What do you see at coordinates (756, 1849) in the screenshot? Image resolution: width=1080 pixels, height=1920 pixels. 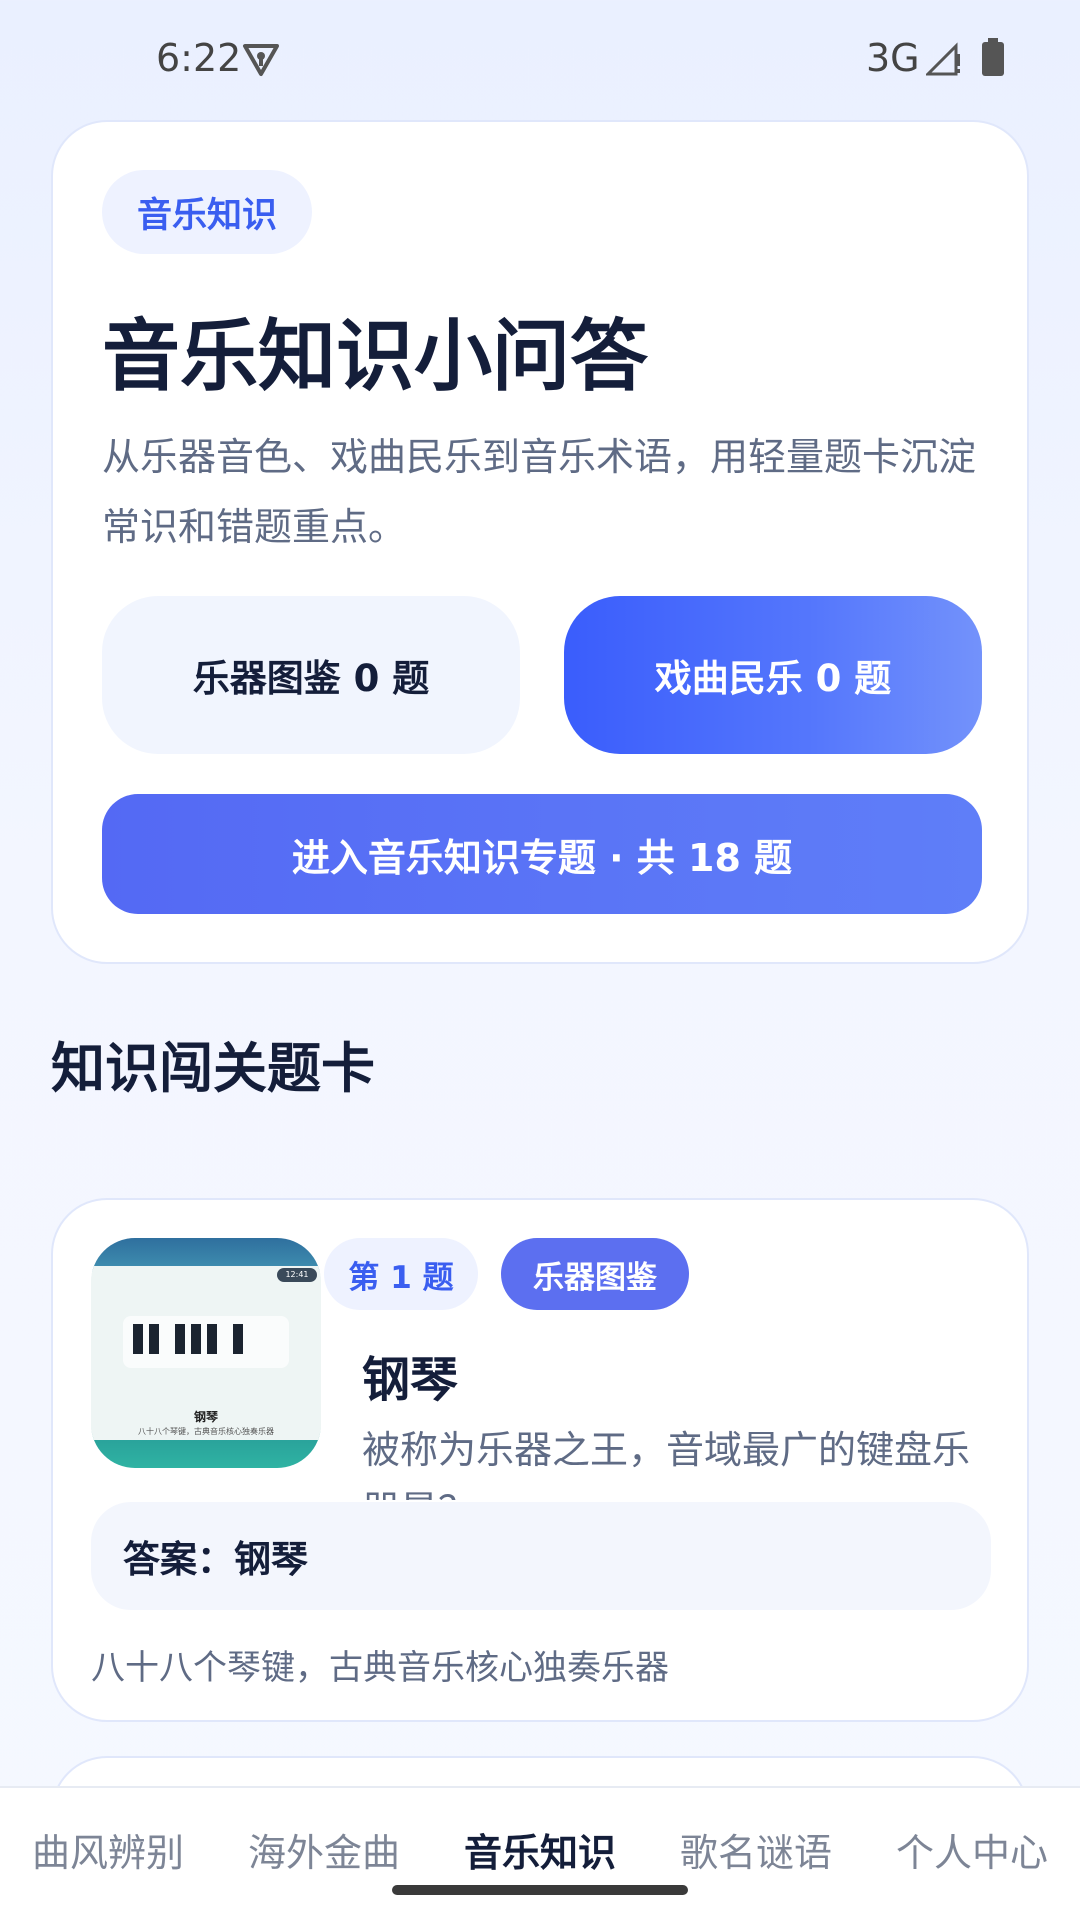 I see `tab-song-riddles: 歌名谜语` at bounding box center [756, 1849].